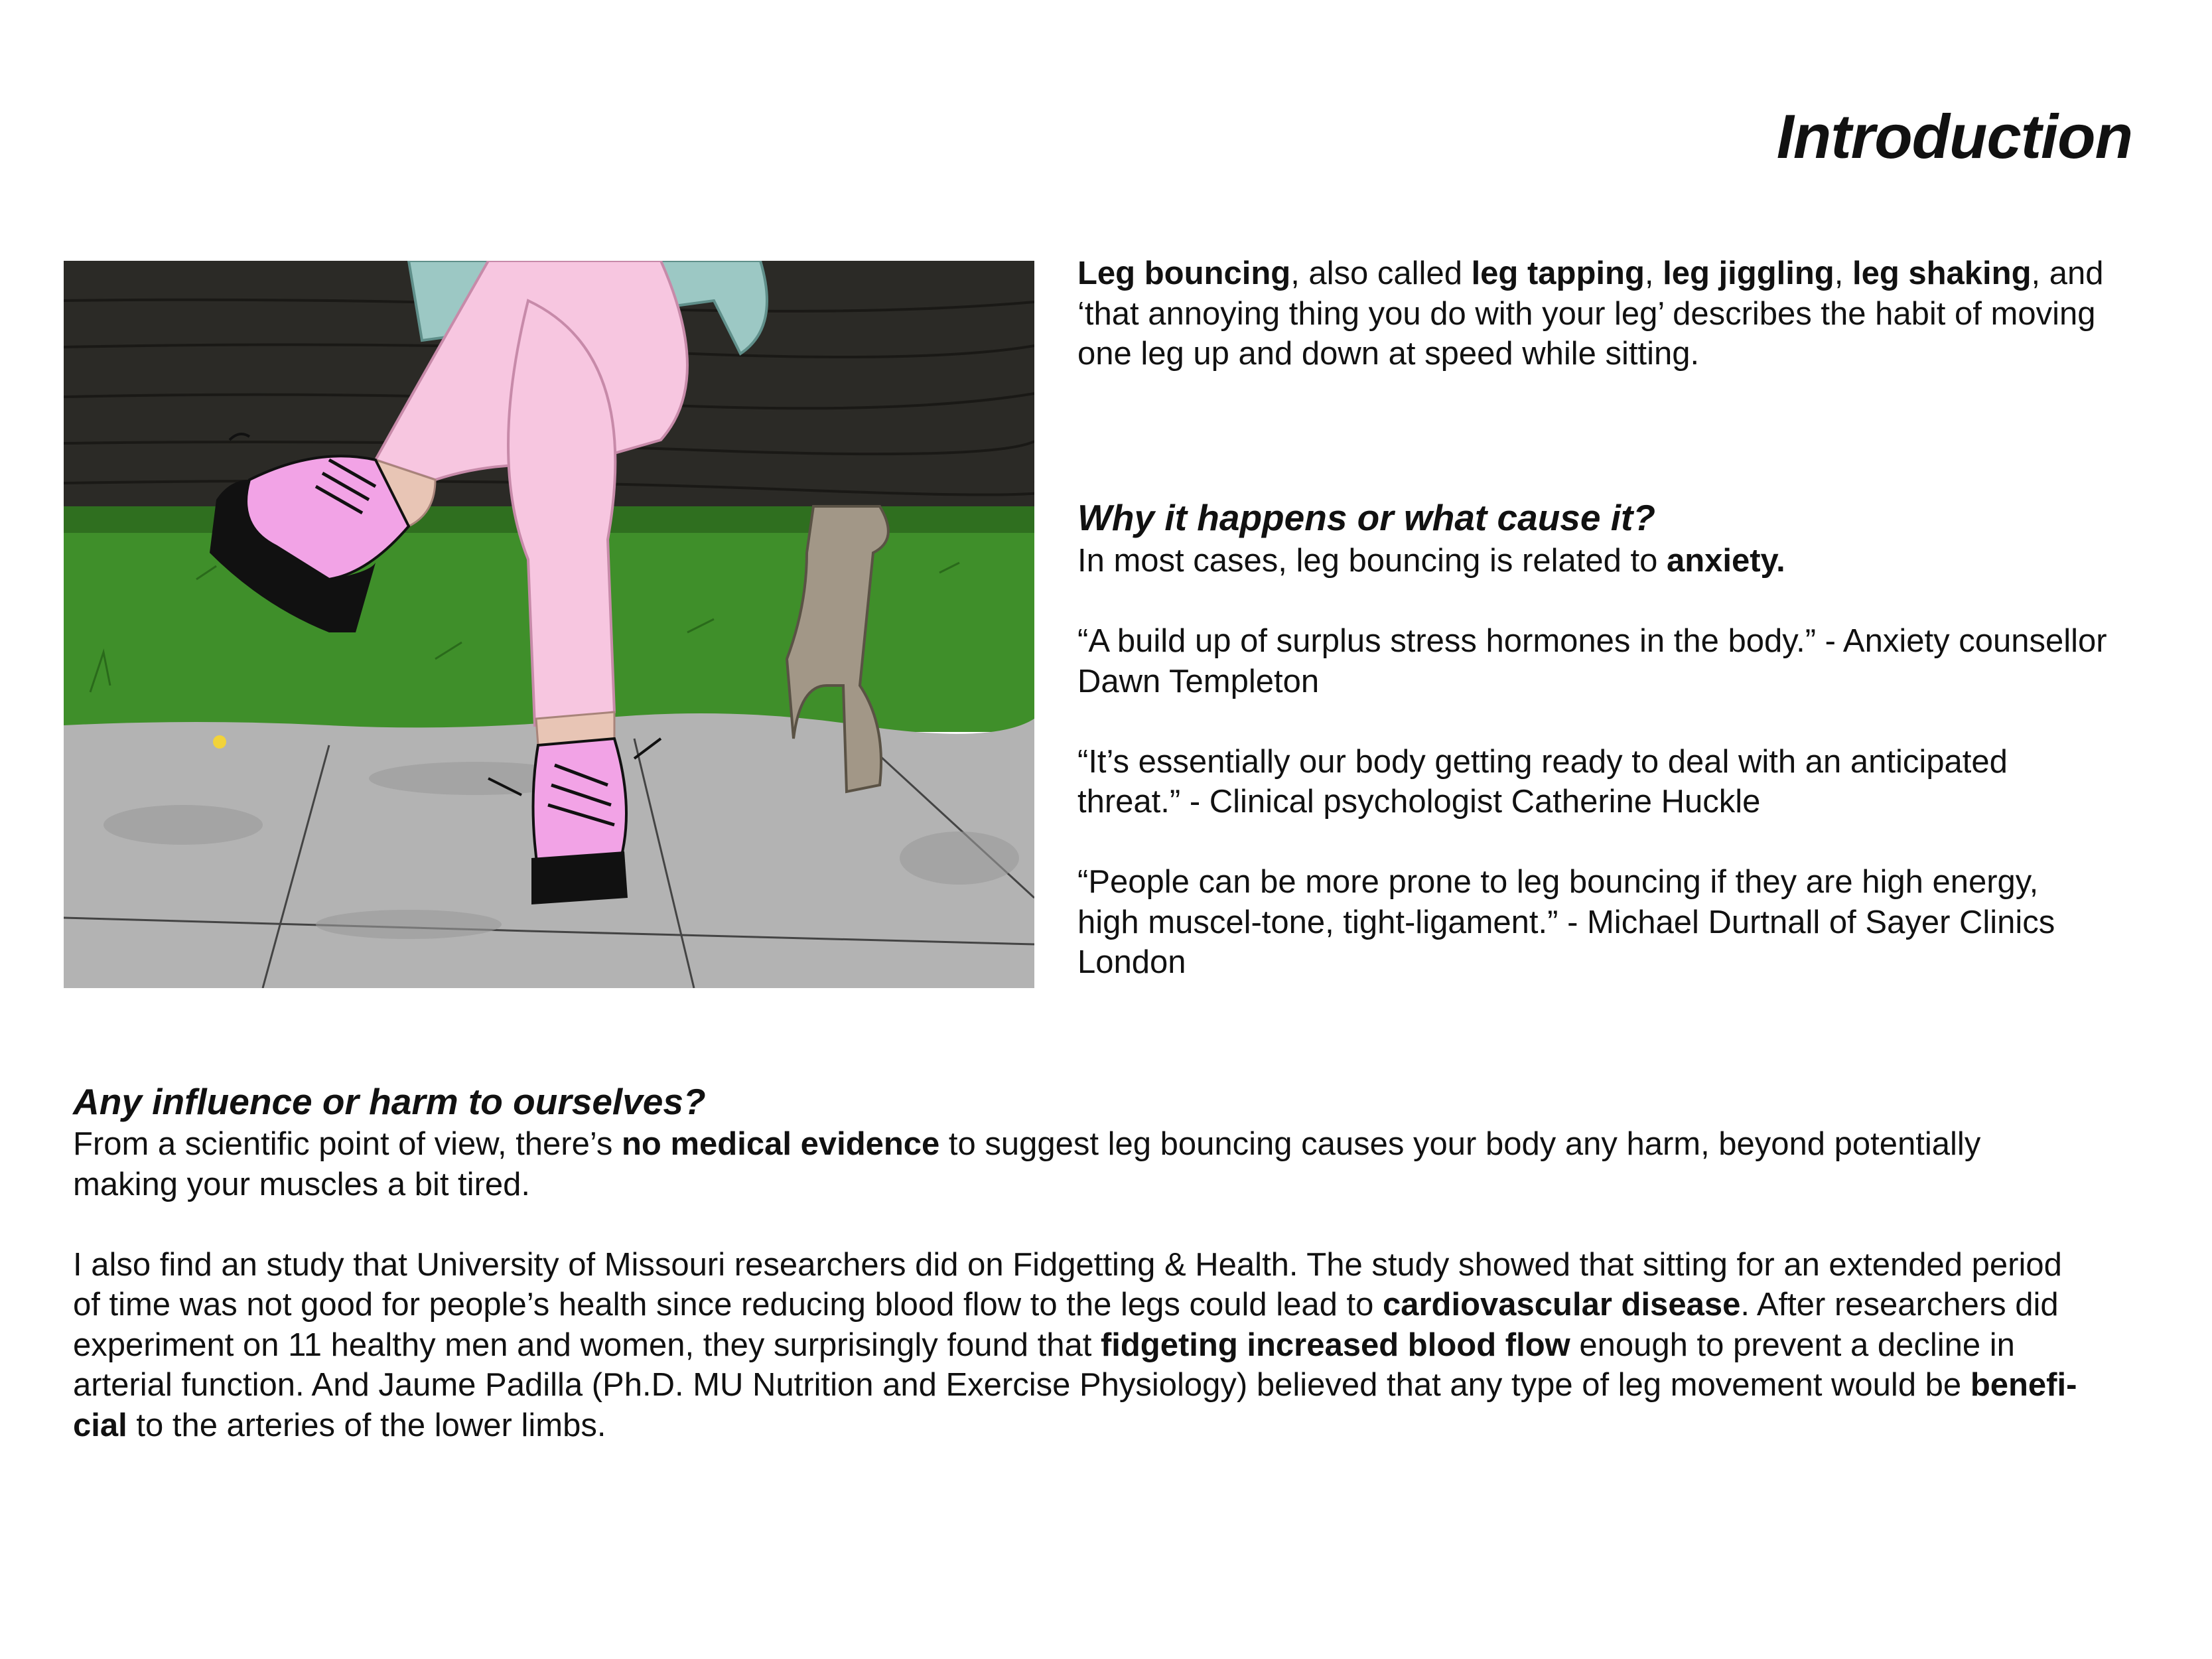  Describe the element at coordinates (1558, 273) in the screenshot. I see `term-leg-tapping: leg tapping` at that location.